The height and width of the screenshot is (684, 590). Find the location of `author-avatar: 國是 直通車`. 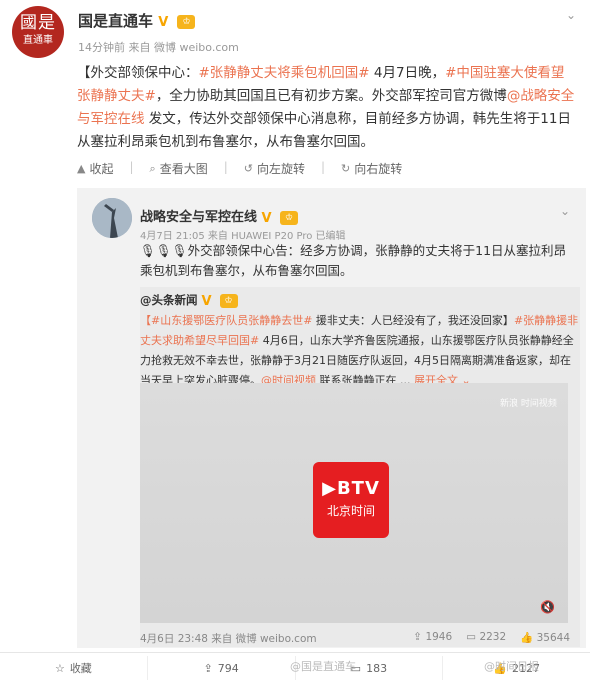

author-avatar: 國是 直通車 is located at coordinates (38, 32).